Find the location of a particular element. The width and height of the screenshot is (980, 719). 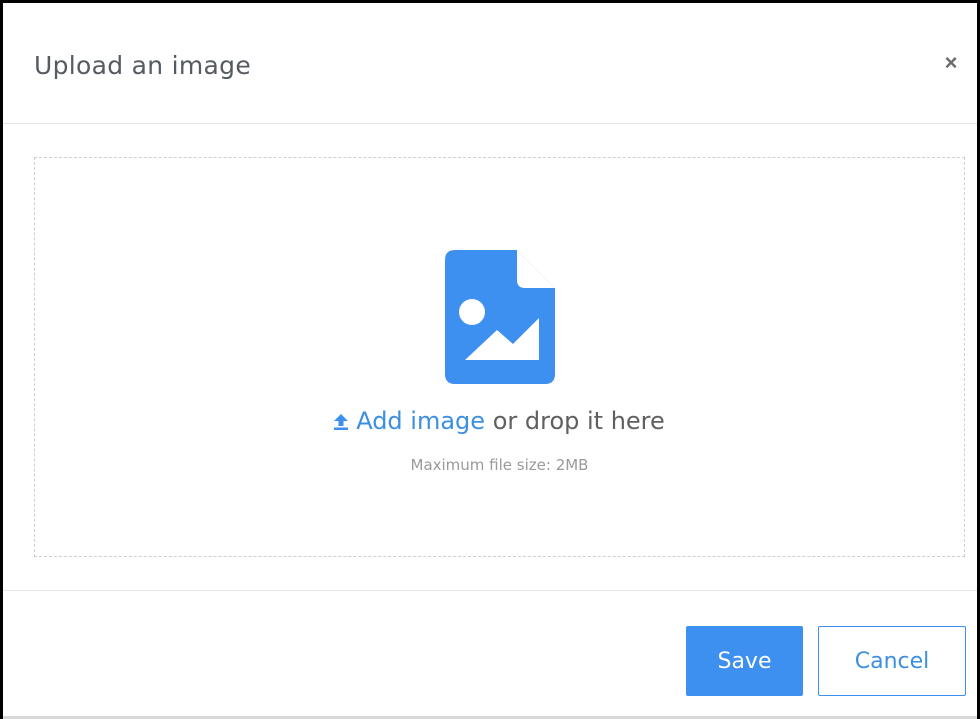

add-image-label: Add image is located at coordinates (421, 421).